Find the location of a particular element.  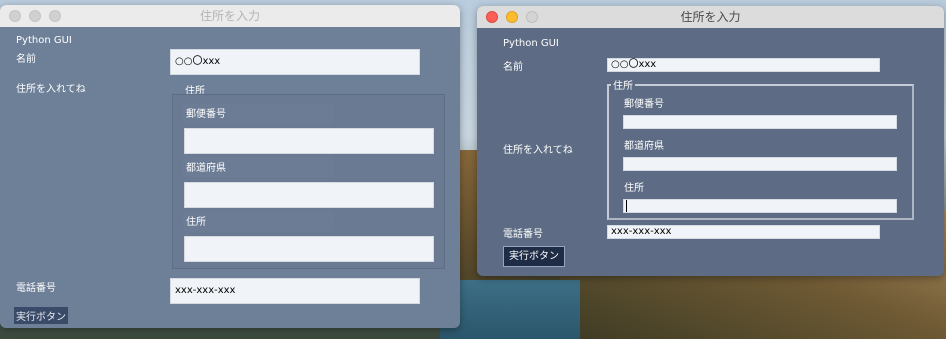

text-cursor is located at coordinates (626, 206).